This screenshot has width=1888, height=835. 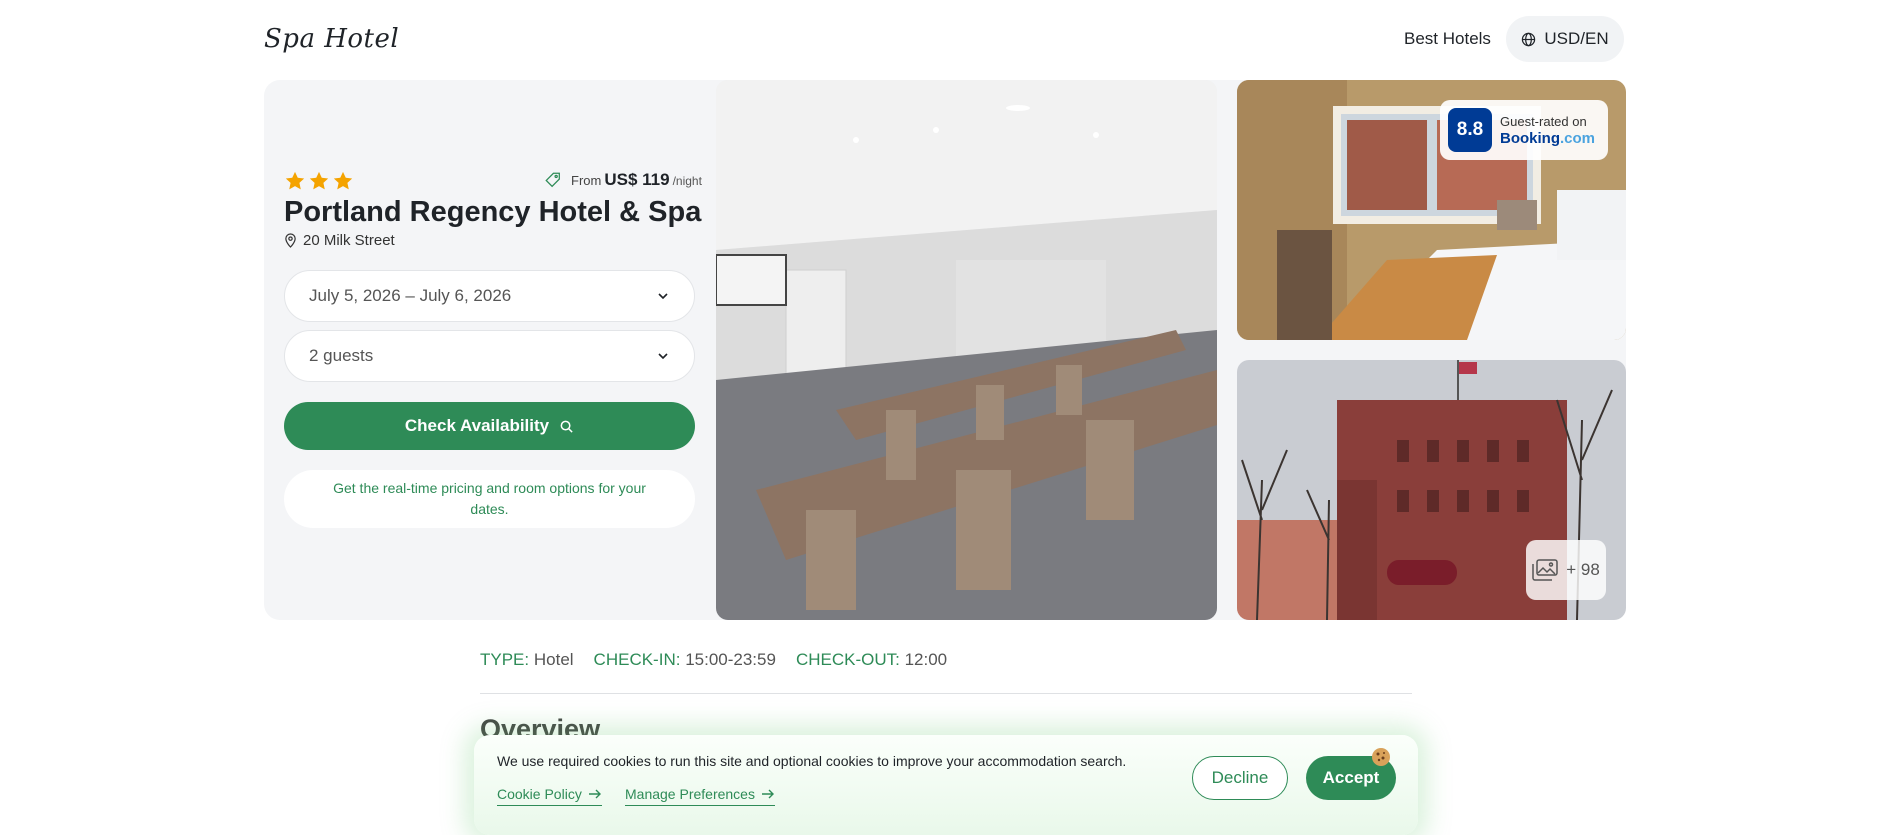 I want to click on more-photos-count: + 98, so click(x=1583, y=569).